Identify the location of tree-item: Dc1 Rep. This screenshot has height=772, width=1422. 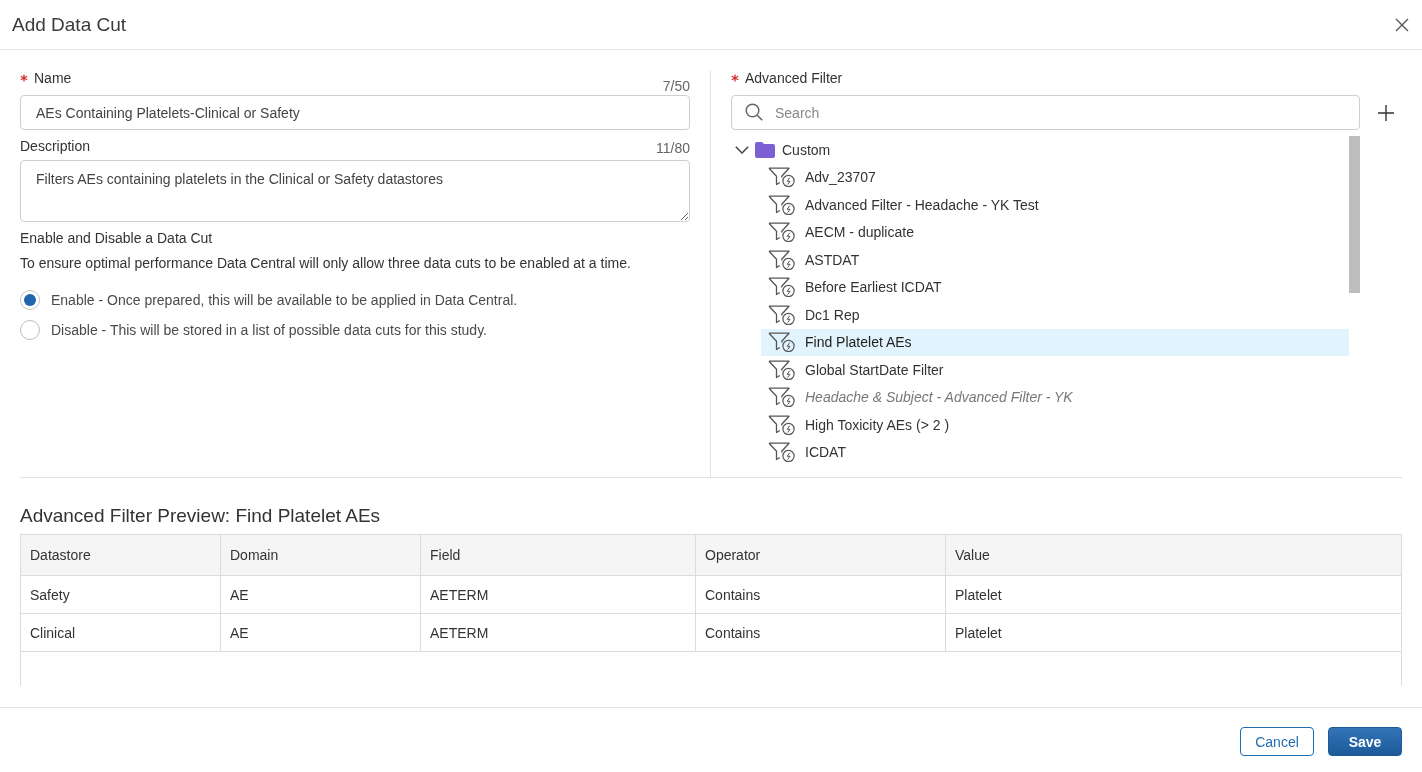
(1055, 315).